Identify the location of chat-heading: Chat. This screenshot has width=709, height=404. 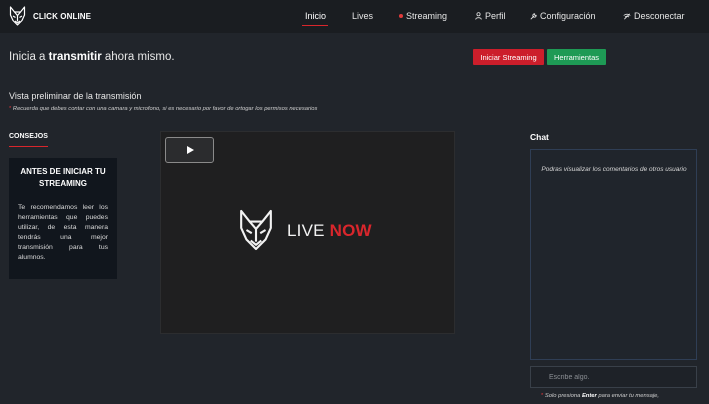
(539, 137).